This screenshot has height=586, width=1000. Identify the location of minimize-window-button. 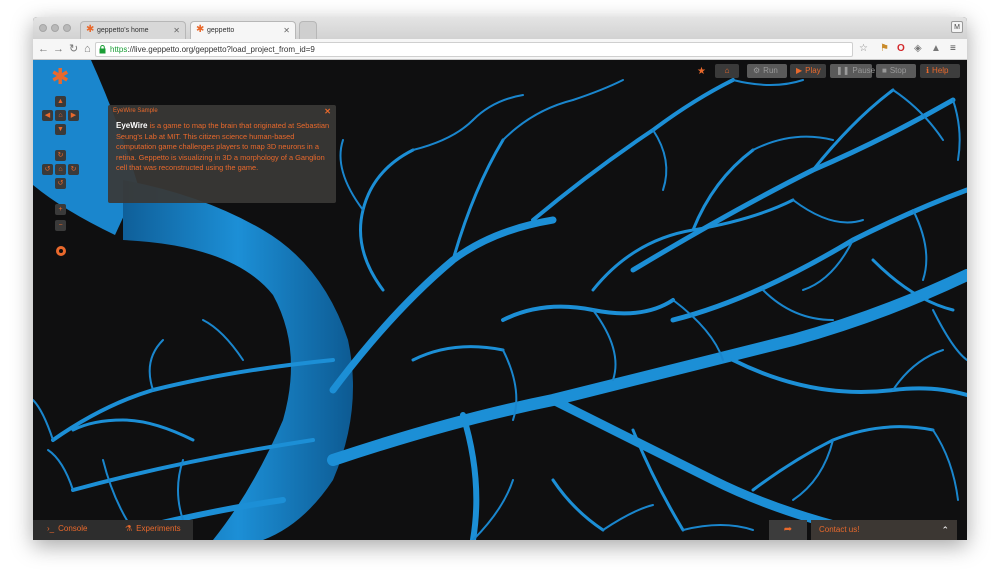
(55, 28).